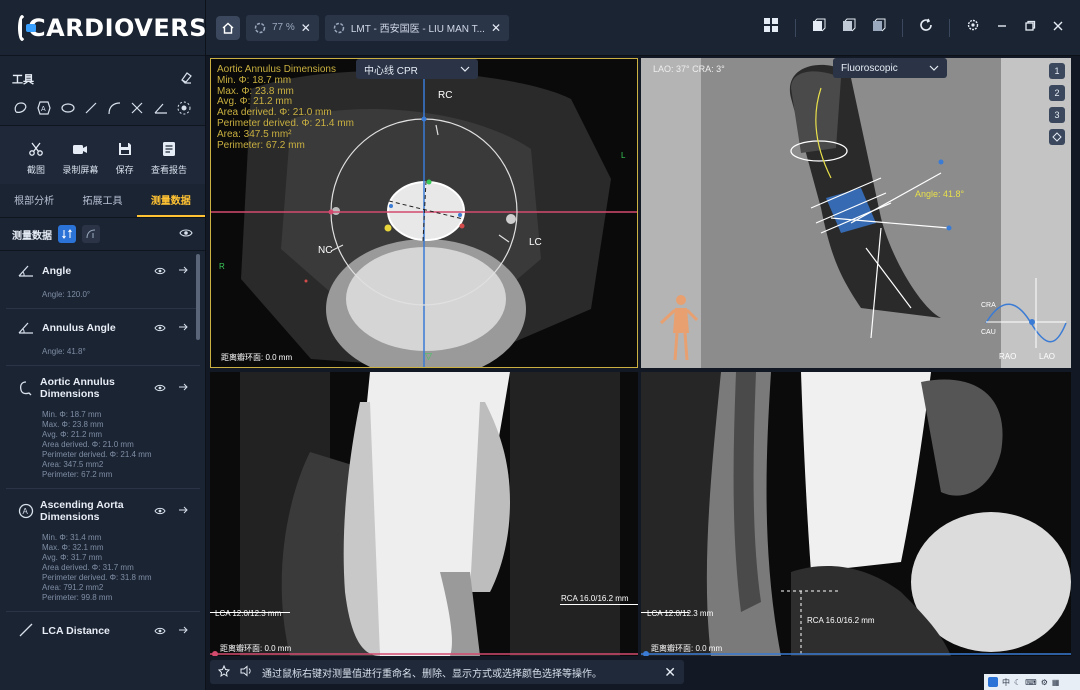 The height and width of the screenshot is (690, 1080). I want to click on detail-line: Max. Φ: 23.8 mm, so click(73, 424).